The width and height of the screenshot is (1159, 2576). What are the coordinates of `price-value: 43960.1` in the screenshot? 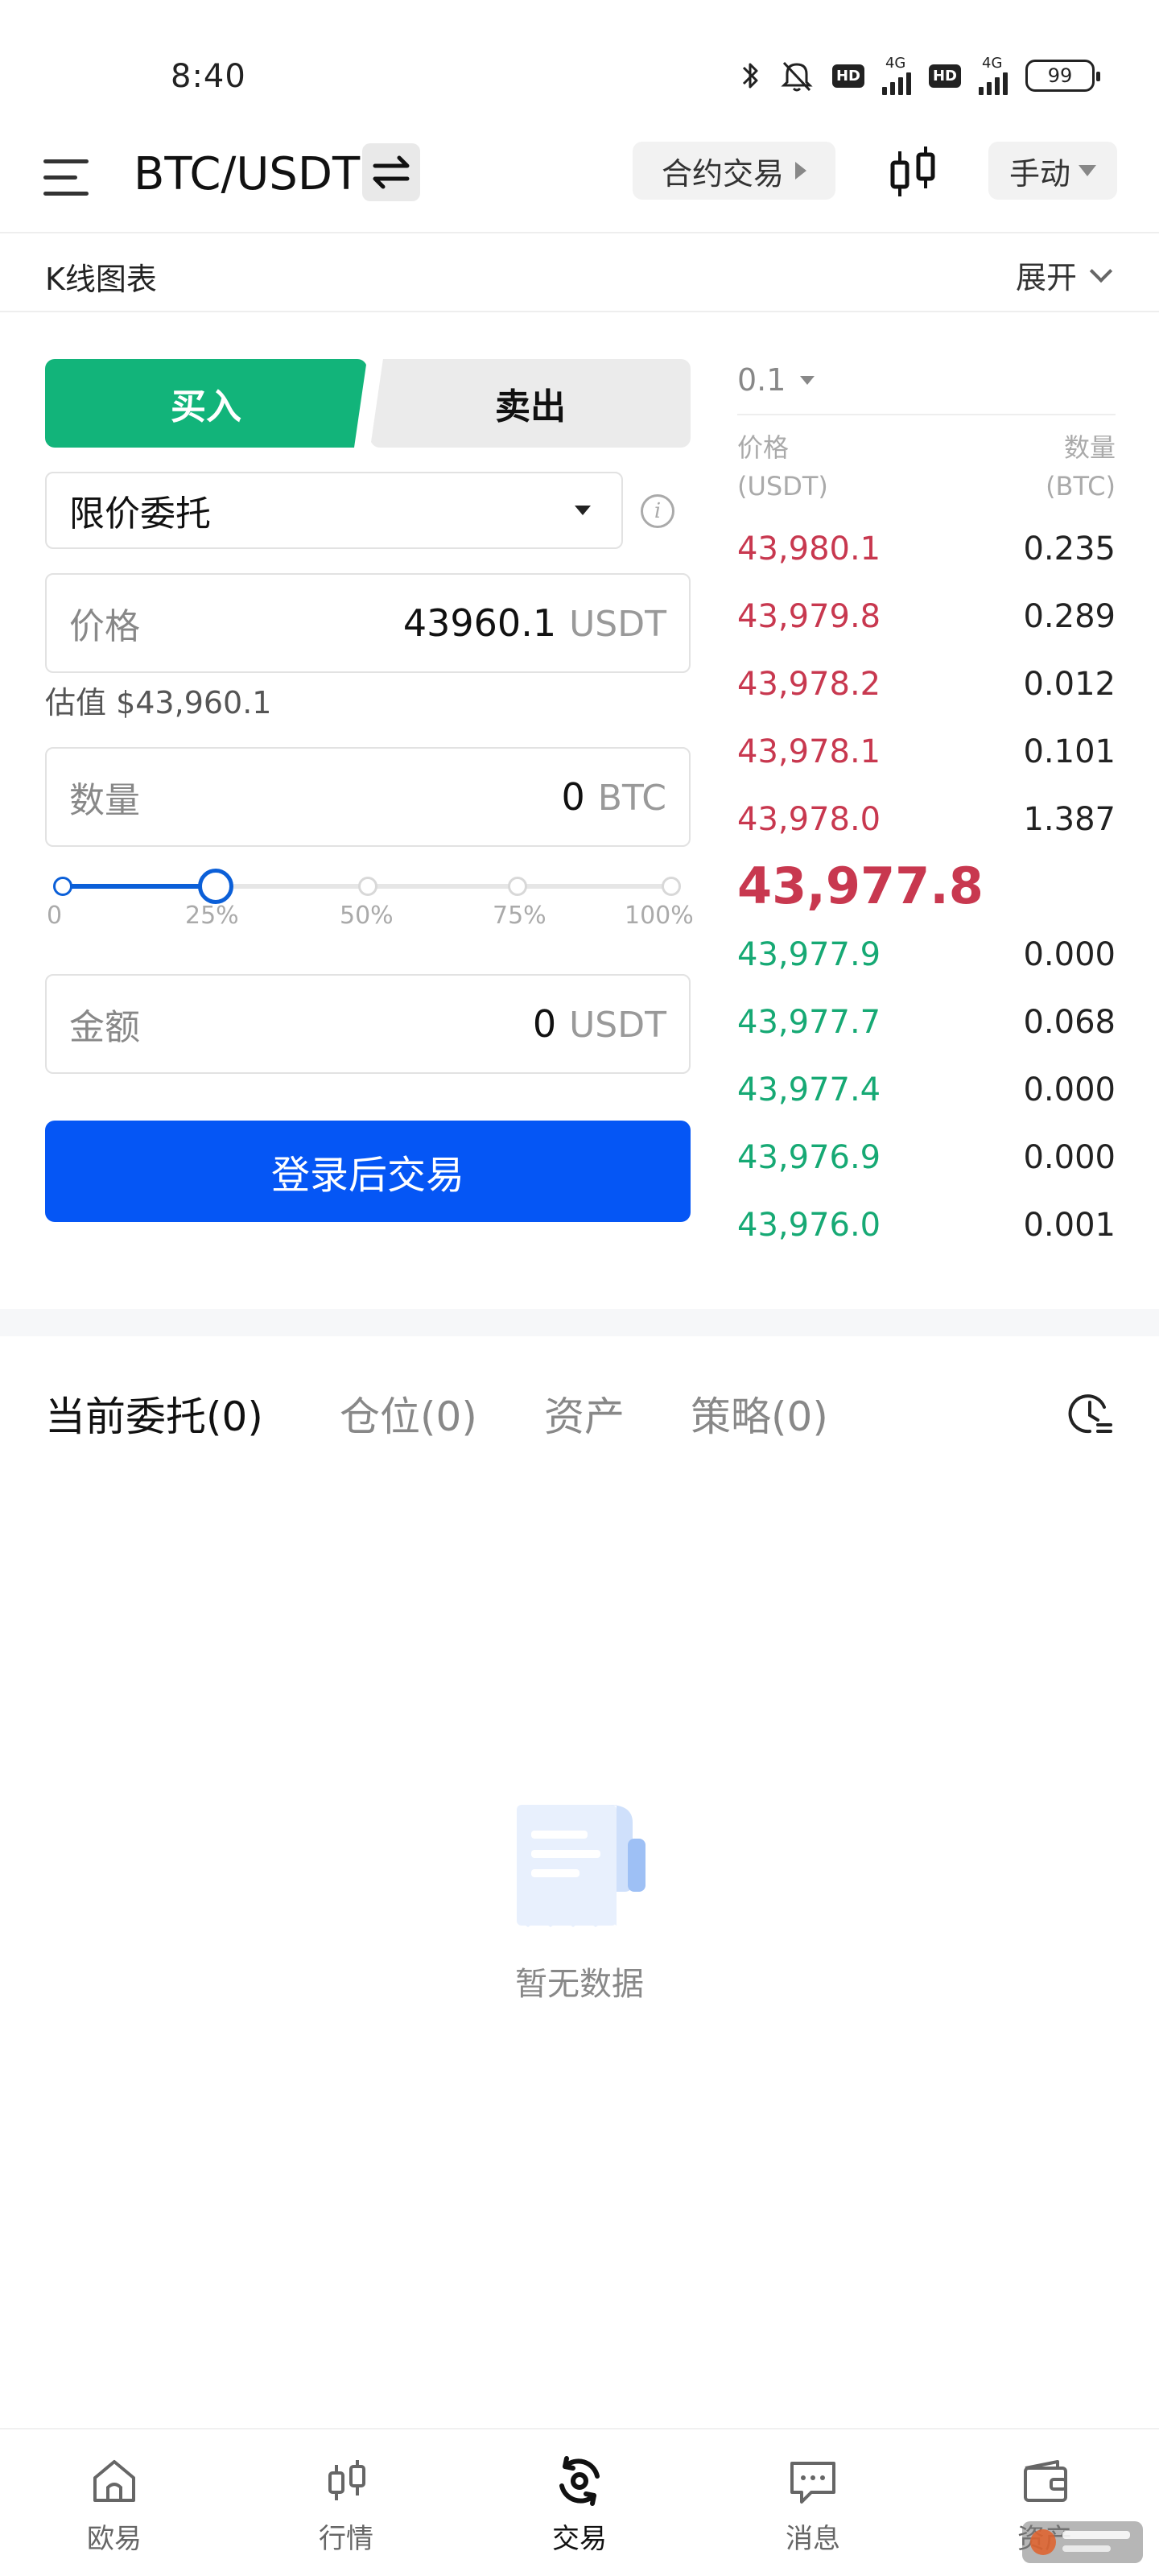 It's located at (480, 623).